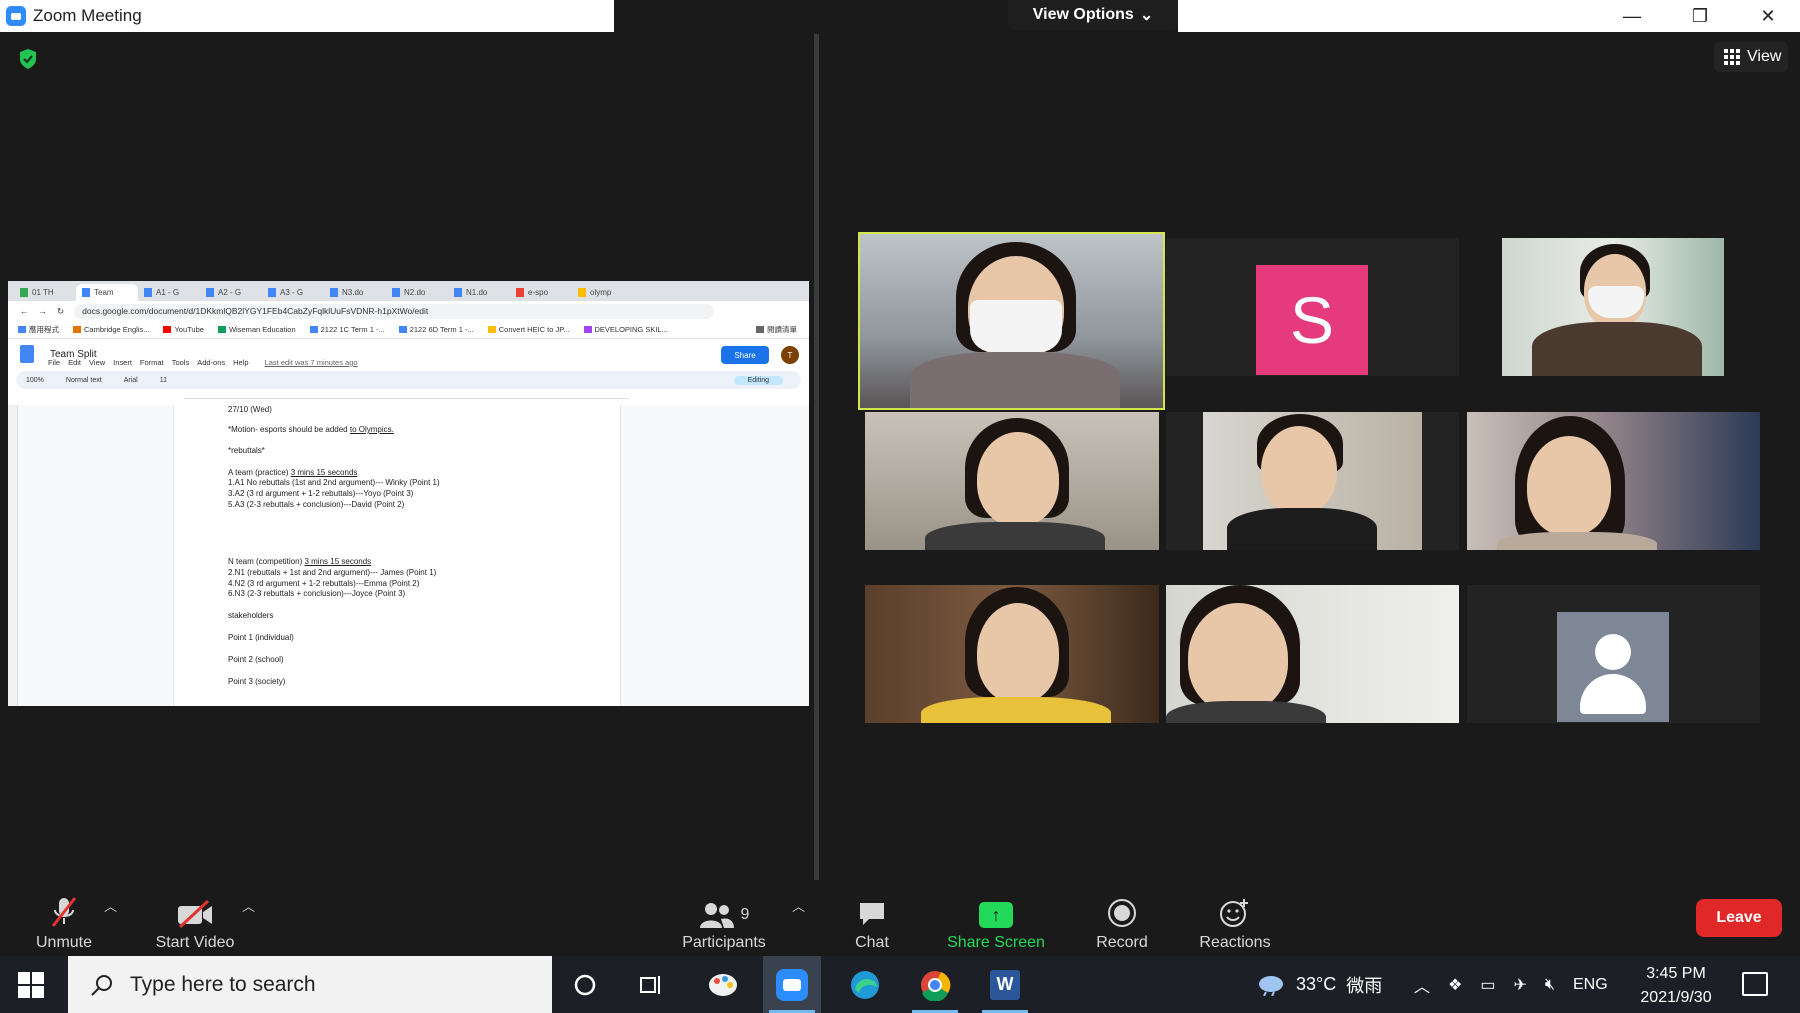 The height and width of the screenshot is (1013, 1800). Describe the element at coordinates (183, 329) in the screenshot. I see `bookmark: YouTube` at that location.